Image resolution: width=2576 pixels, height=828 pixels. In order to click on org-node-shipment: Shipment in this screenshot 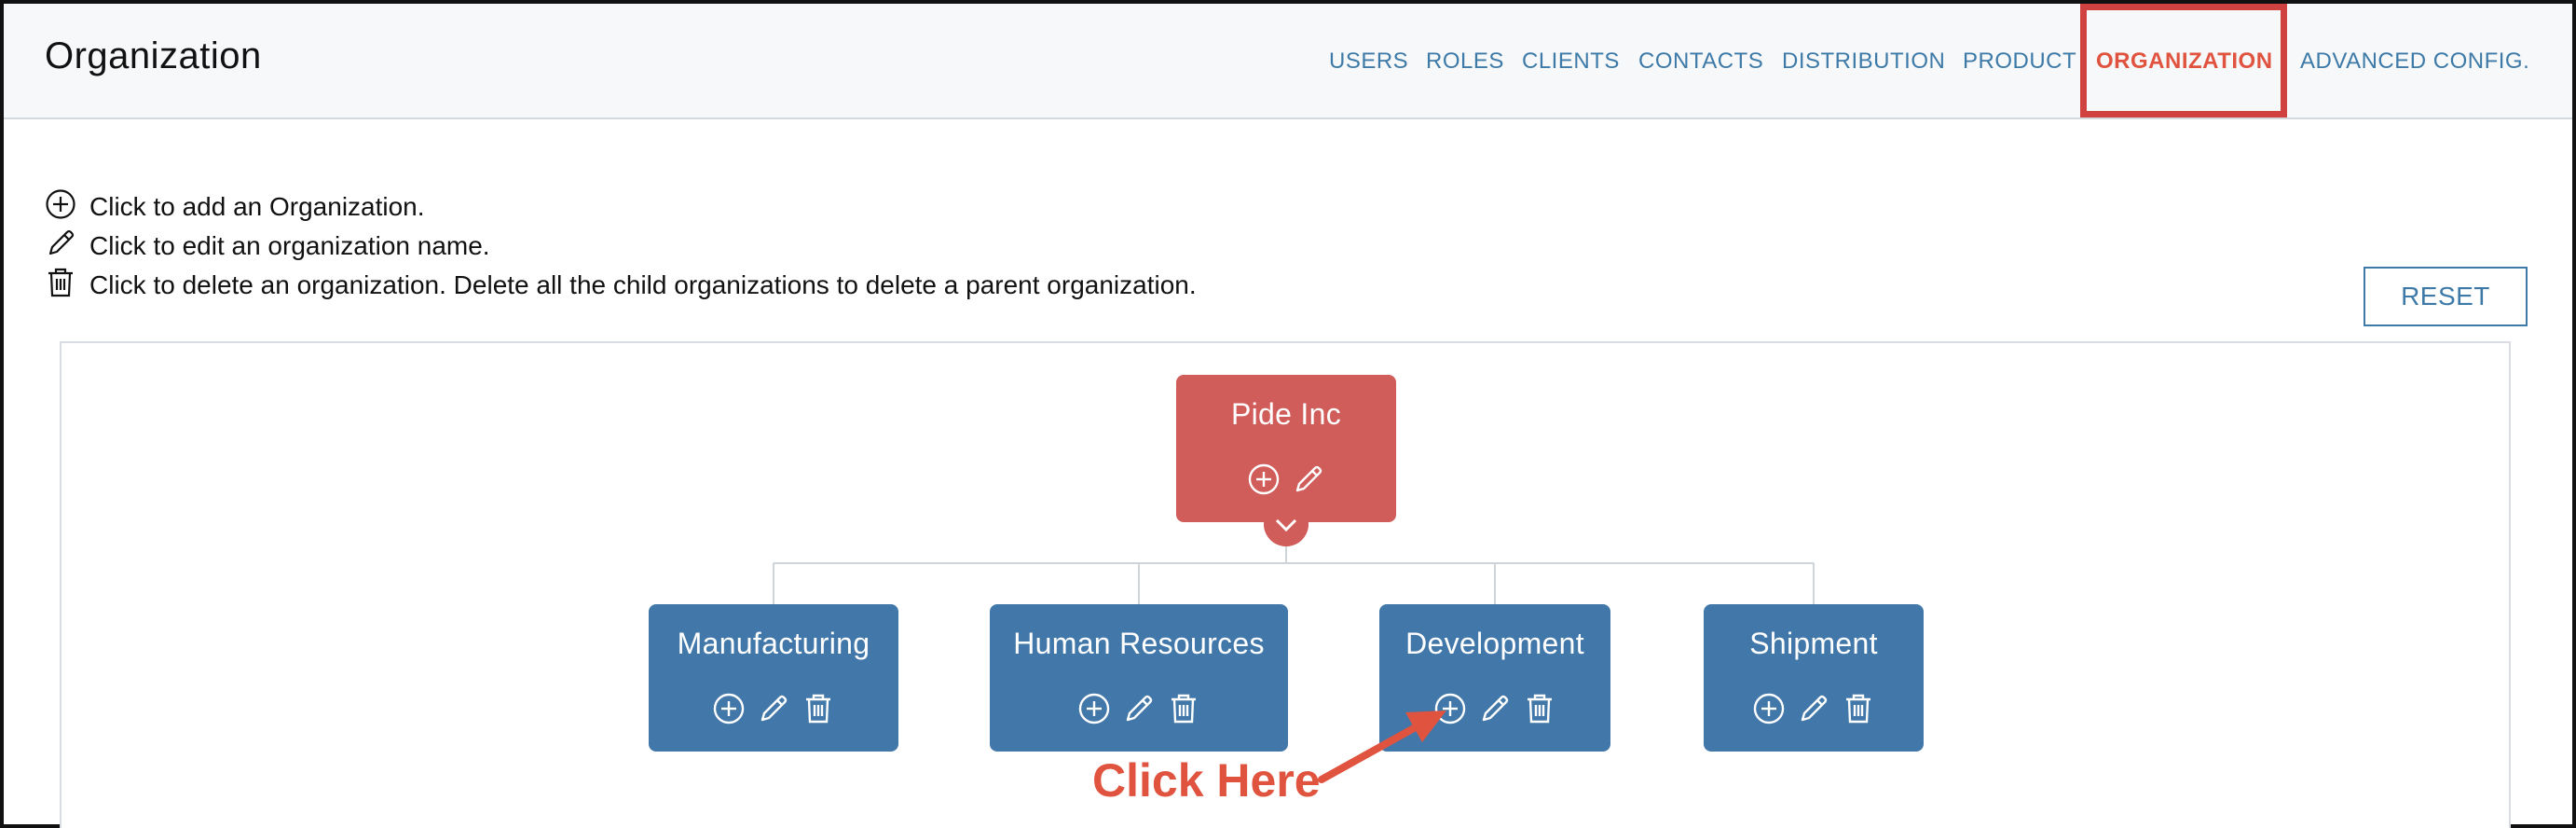, I will do `click(1814, 678)`.